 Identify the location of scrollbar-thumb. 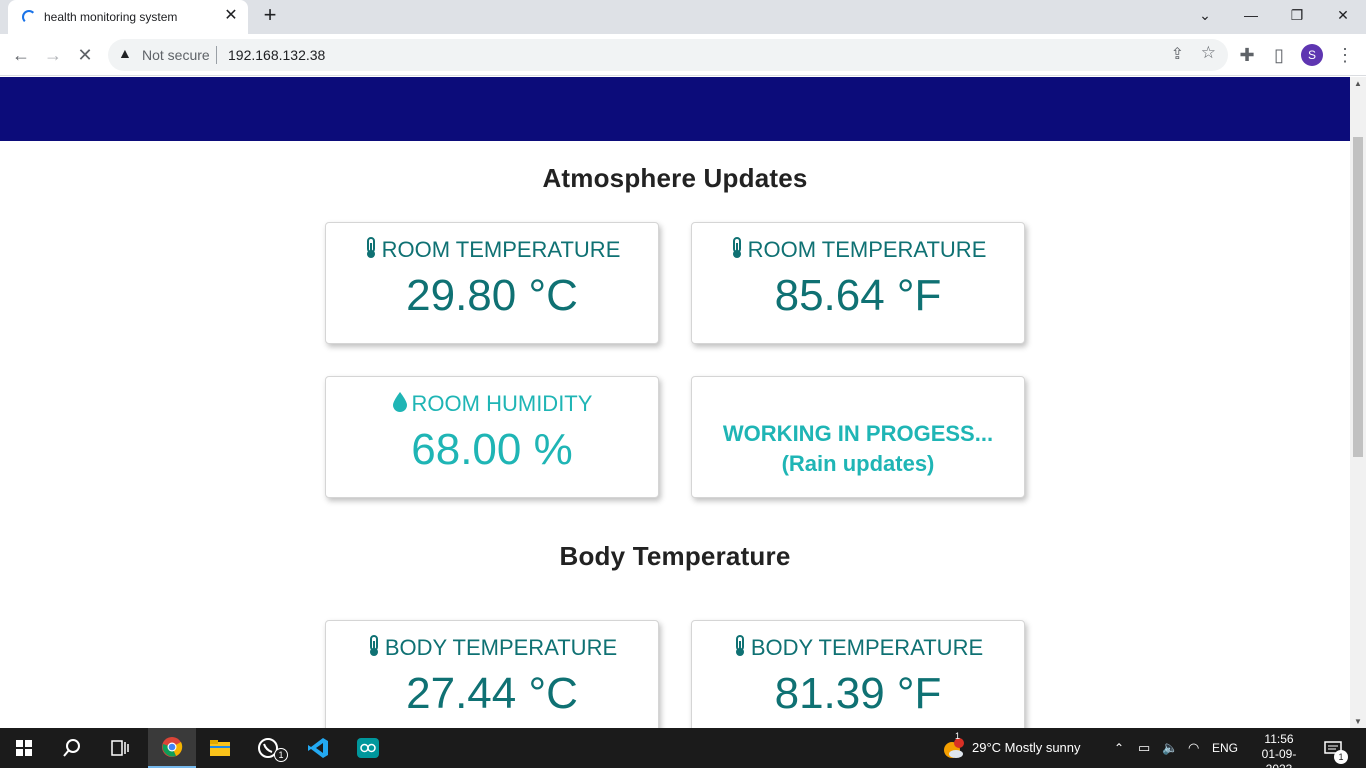
(1358, 297).